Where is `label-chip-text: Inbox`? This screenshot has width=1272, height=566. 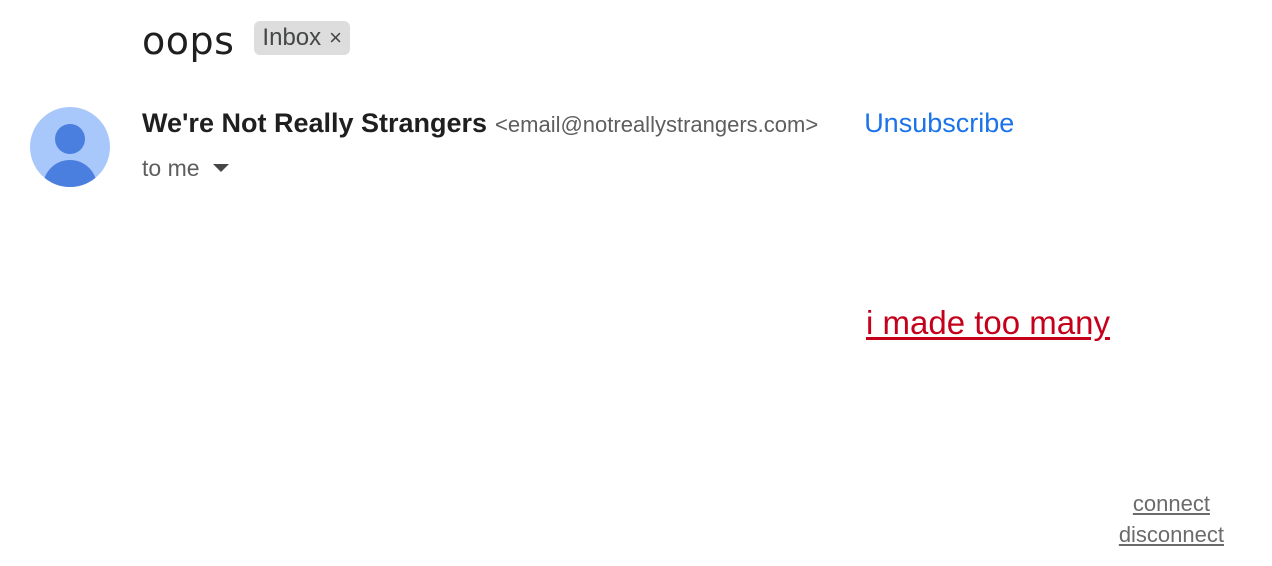 label-chip-text: Inbox is located at coordinates (292, 37).